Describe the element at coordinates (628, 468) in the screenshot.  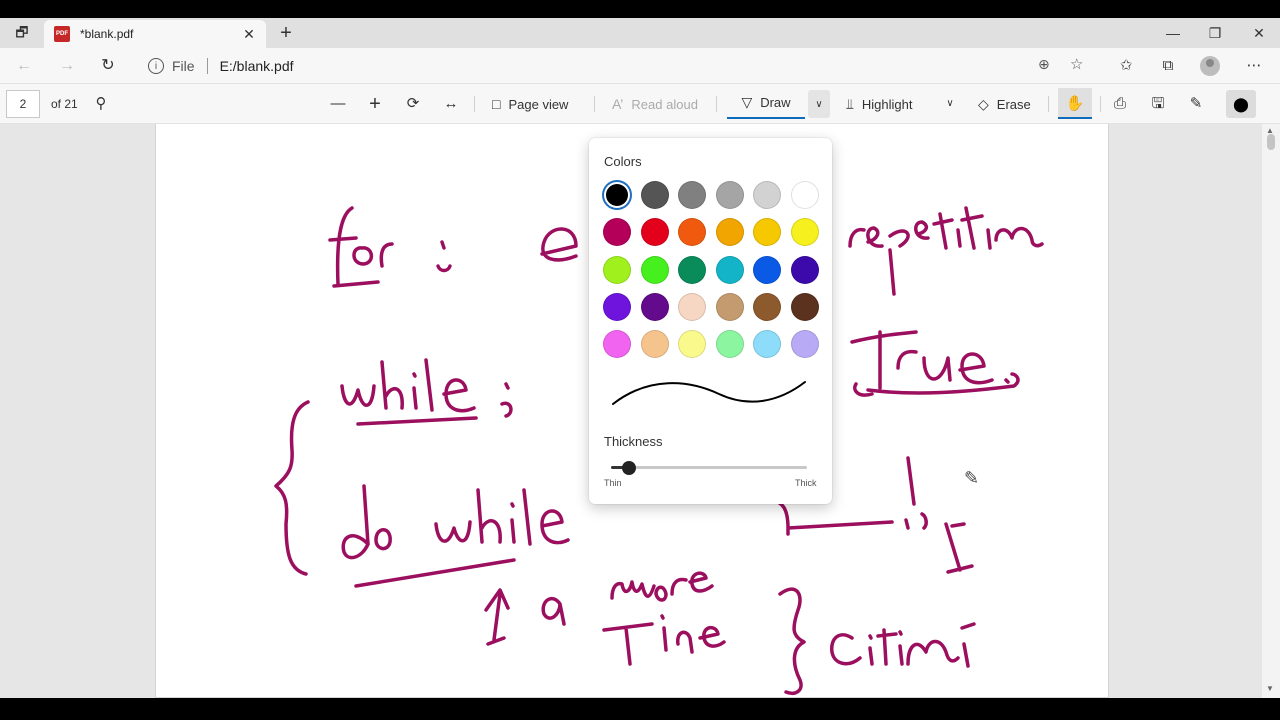
I see `thickness-slider-thumb` at that location.